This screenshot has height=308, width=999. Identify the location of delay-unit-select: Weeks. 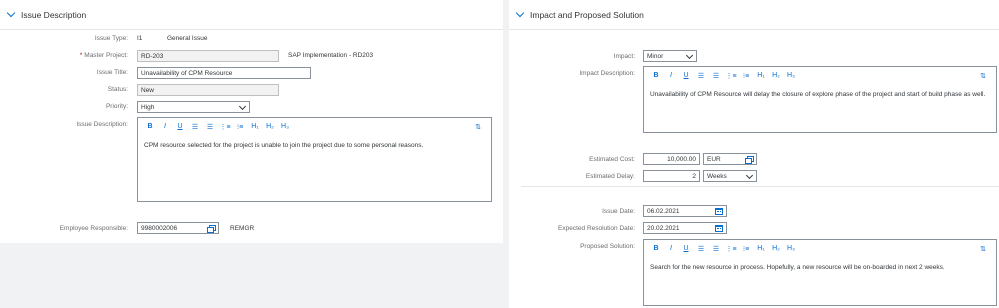
(730, 176).